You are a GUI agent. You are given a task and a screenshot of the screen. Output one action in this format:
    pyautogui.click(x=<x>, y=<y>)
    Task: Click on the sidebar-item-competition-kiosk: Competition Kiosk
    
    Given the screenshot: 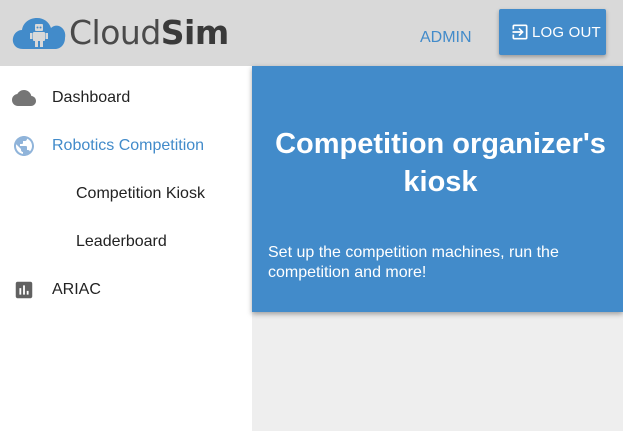 What is the action you would take?
    pyautogui.click(x=126, y=194)
    